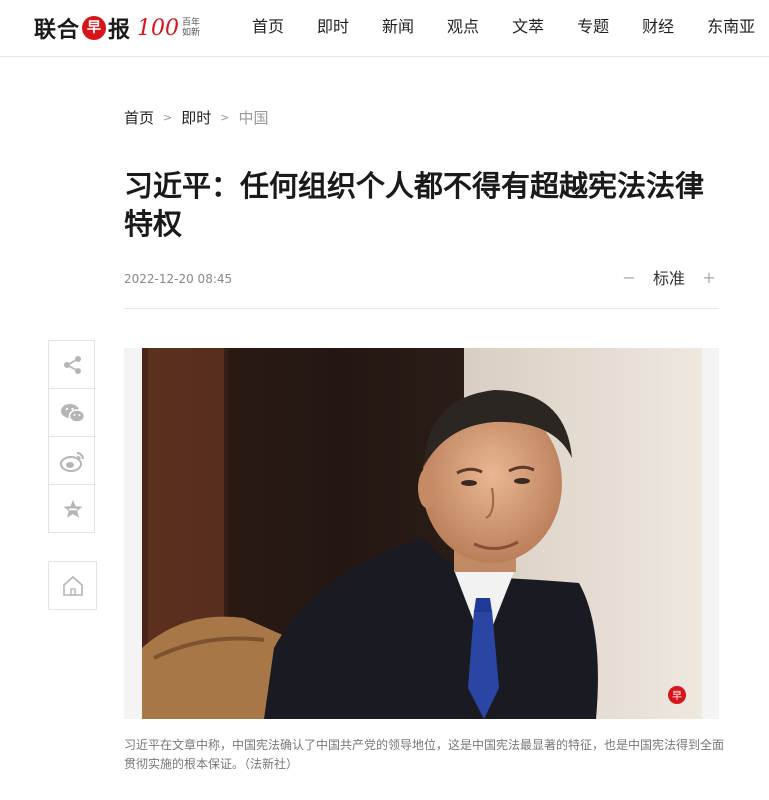  What do you see at coordinates (658, 27) in the screenshot?
I see `nav-item-finance: 财经` at bounding box center [658, 27].